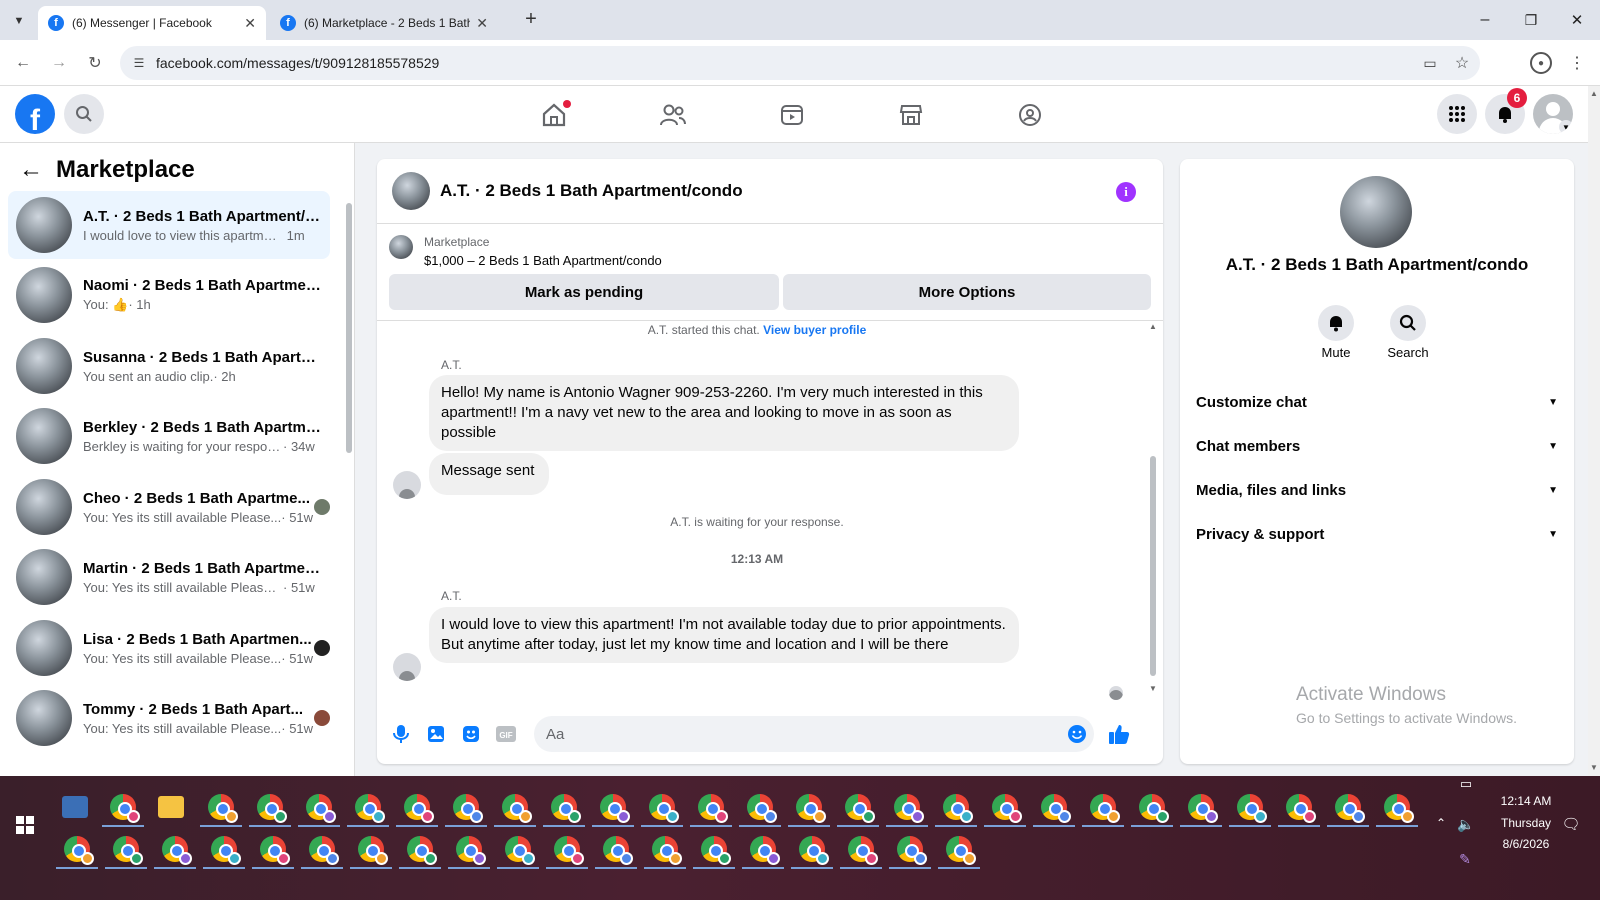 Image resolution: width=1600 pixels, height=900 pixels. What do you see at coordinates (1526, 801) in the screenshot?
I see `clock-time: 12:14 AM` at bounding box center [1526, 801].